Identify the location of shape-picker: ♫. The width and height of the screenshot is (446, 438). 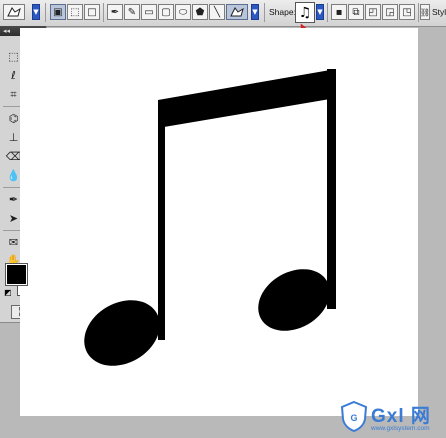
(305, 12).